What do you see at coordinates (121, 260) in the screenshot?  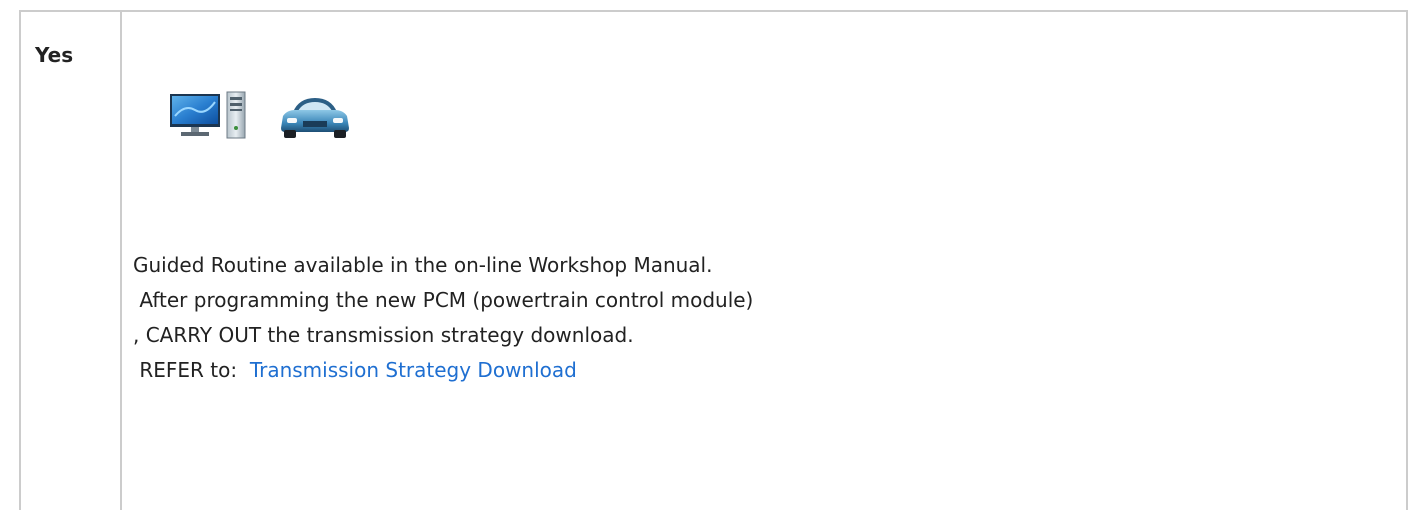 I see `column-divider` at bounding box center [121, 260].